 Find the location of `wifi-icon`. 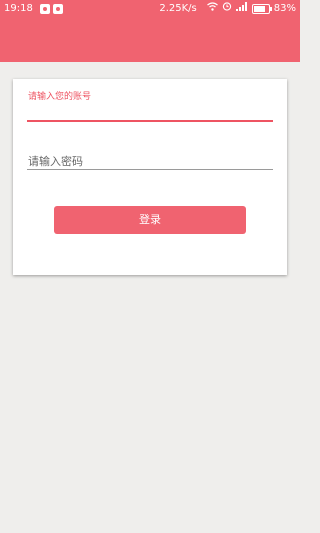

wifi-icon is located at coordinates (212, 9).